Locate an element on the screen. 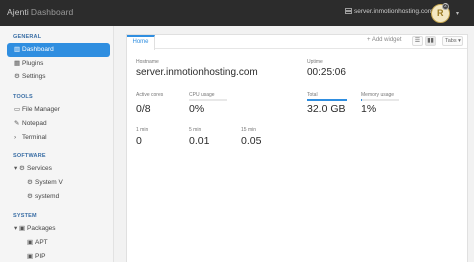  sidebar-item-label: Plugins is located at coordinates (33, 63).